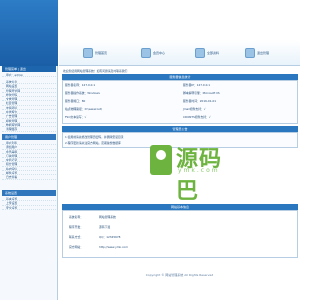  I want to click on system-row-right: 服务器时间：2016-01-01, so click(200, 101).